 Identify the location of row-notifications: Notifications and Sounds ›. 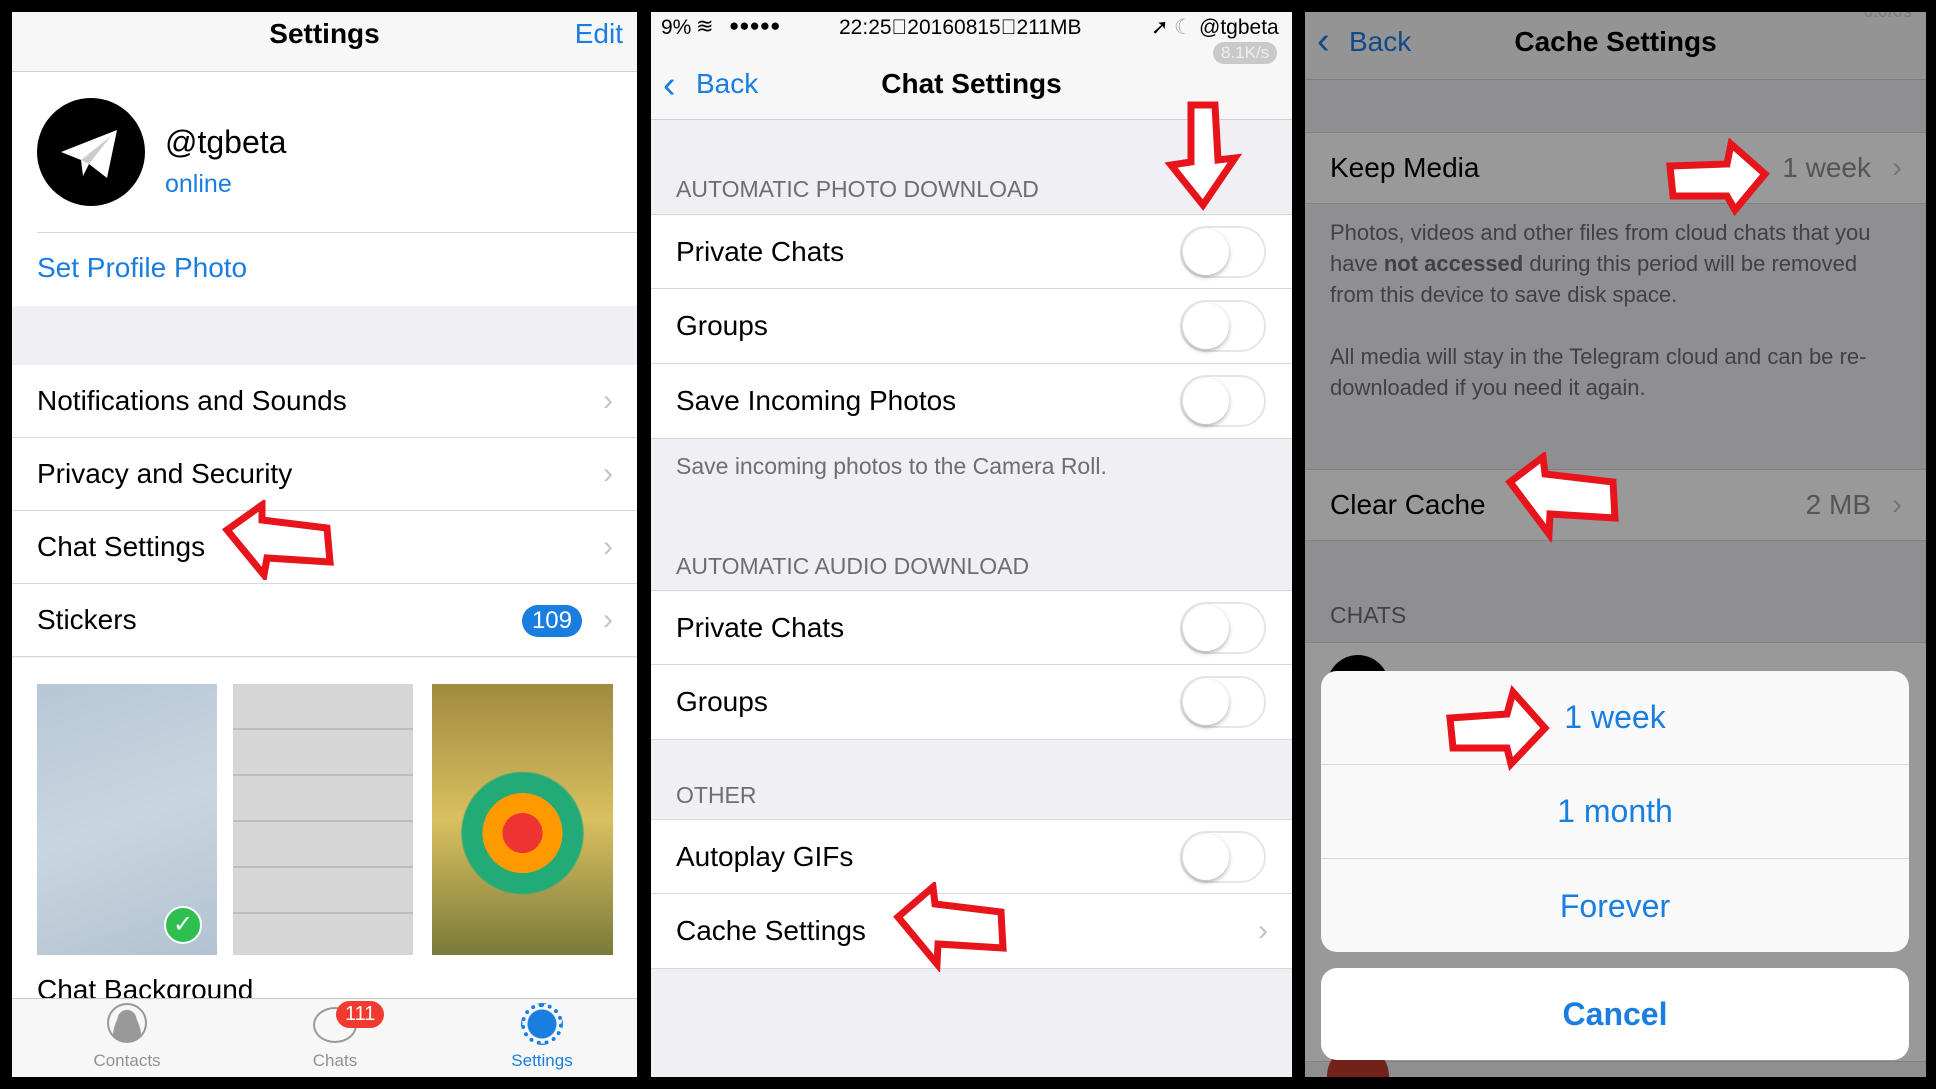
(324, 401).